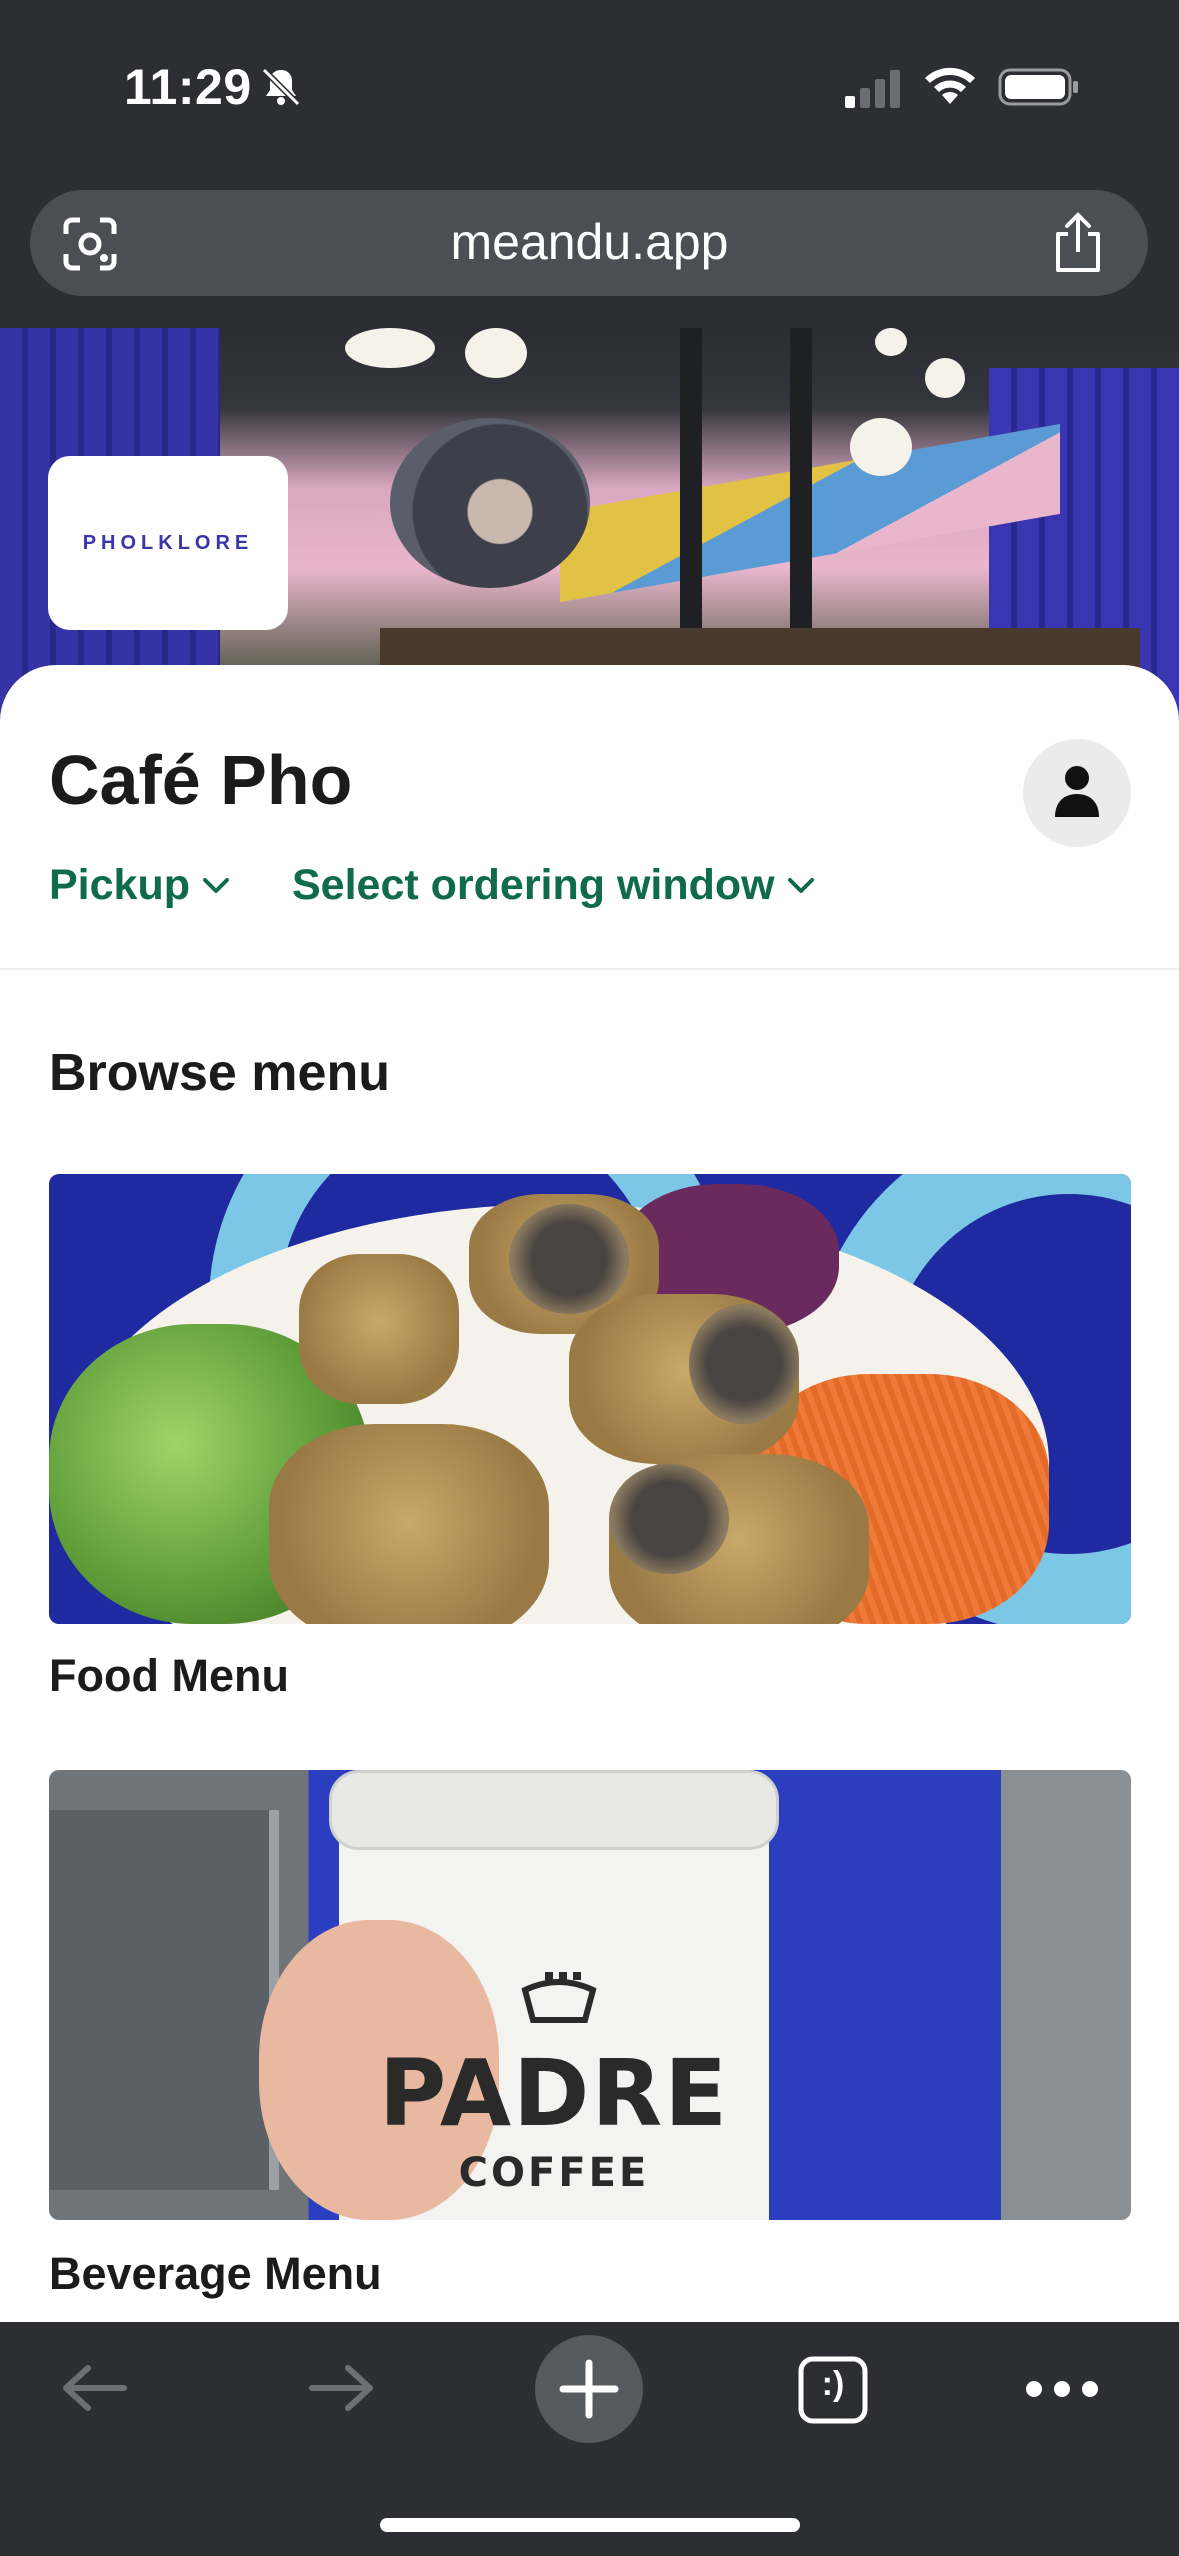 The height and width of the screenshot is (2556, 1179). What do you see at coordinates (833, 2384) in the screenshot?
I see `tabs-count-label: :)` at bounding box center [833, 2384].